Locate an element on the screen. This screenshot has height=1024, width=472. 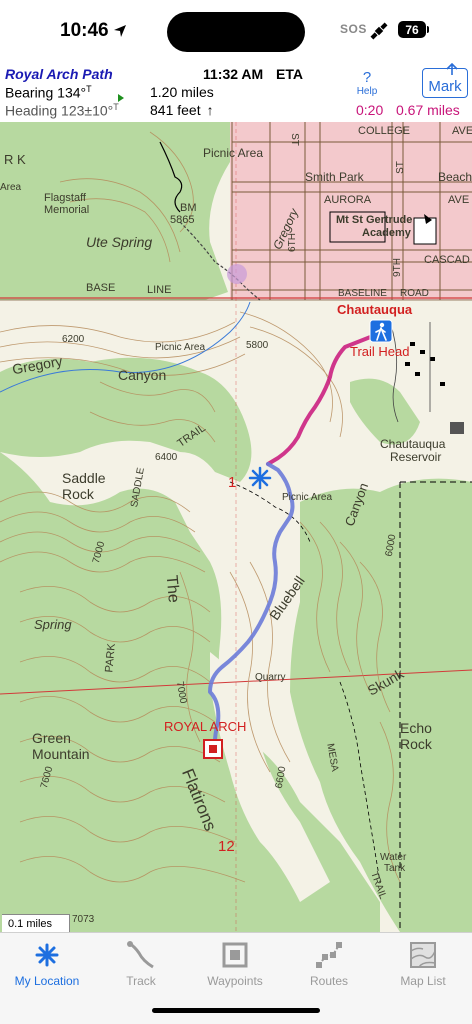
distance-to-destination: 1.20 miles is located at coordinates (182, 92).